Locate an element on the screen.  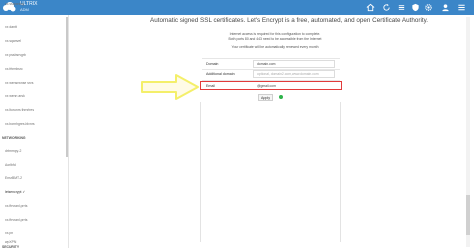
brand-subtitle: ADM is located at coordinates (24, 9).